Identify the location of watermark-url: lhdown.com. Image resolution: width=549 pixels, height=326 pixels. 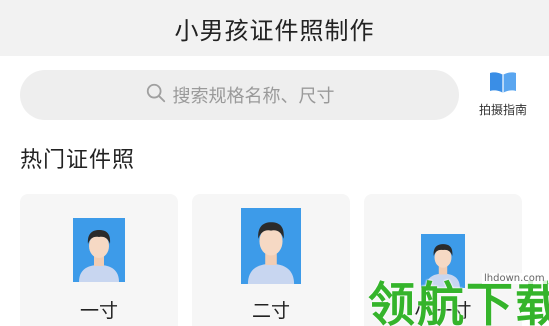
(514, 278).